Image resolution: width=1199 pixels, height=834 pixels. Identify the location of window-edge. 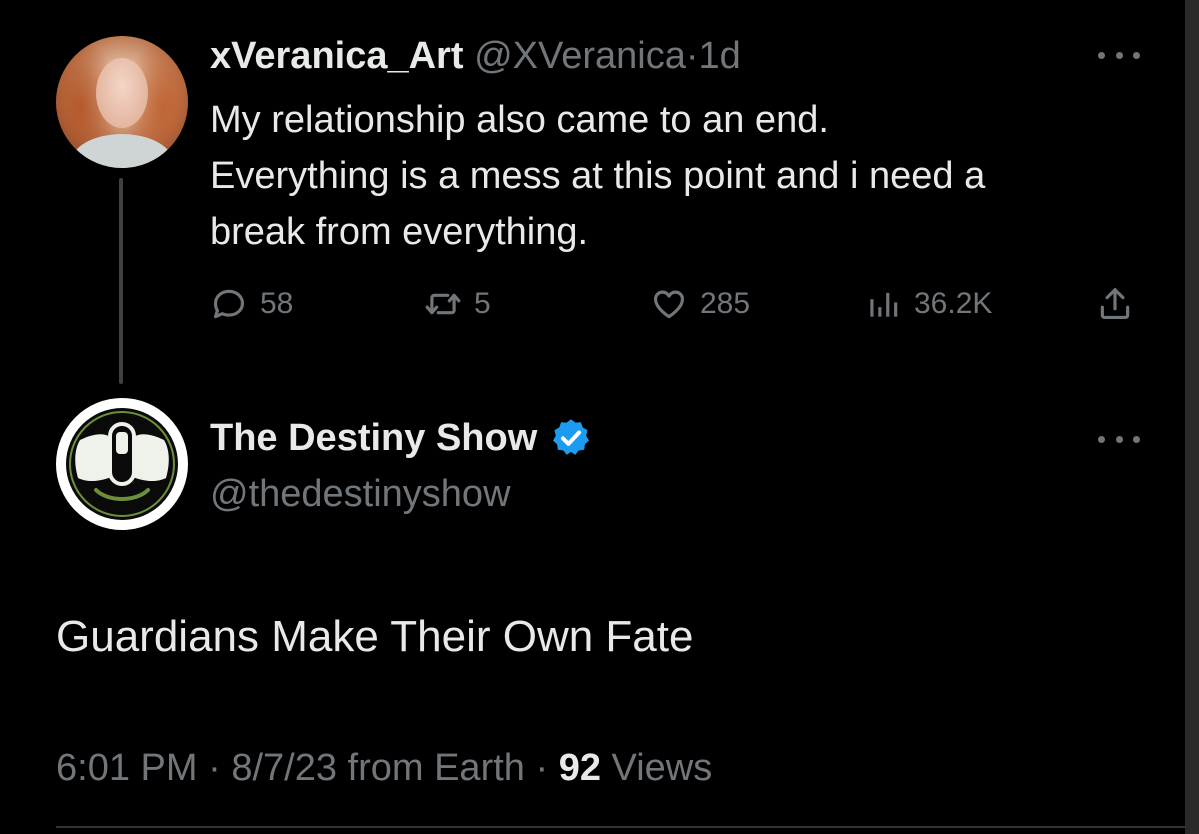
(1192, 417).